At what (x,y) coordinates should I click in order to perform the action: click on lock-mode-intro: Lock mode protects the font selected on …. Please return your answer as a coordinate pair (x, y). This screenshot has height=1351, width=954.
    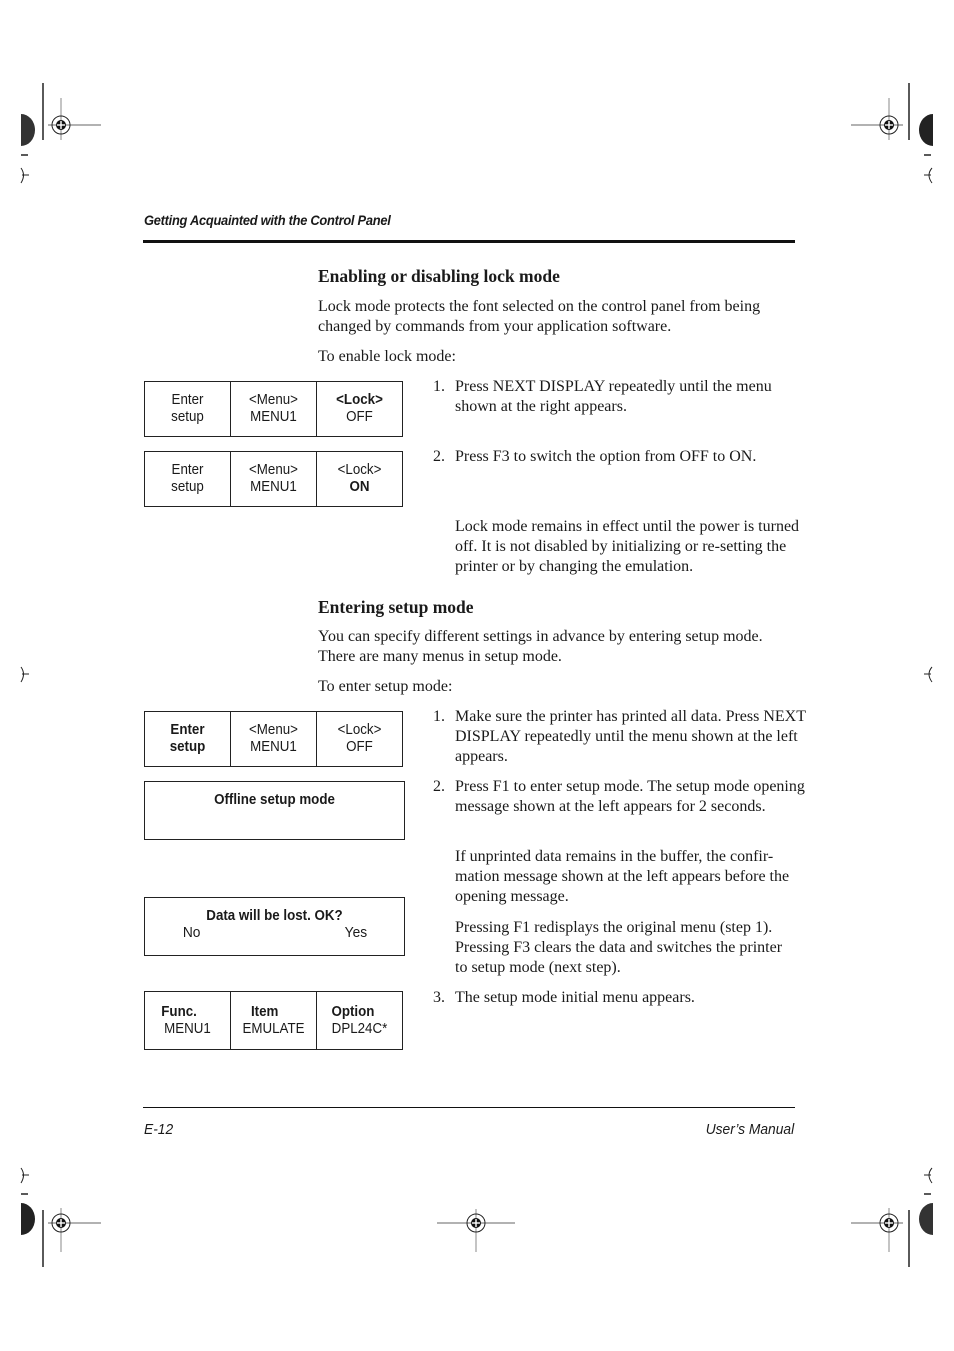
    Looking at the image, I should click on (539, 316).